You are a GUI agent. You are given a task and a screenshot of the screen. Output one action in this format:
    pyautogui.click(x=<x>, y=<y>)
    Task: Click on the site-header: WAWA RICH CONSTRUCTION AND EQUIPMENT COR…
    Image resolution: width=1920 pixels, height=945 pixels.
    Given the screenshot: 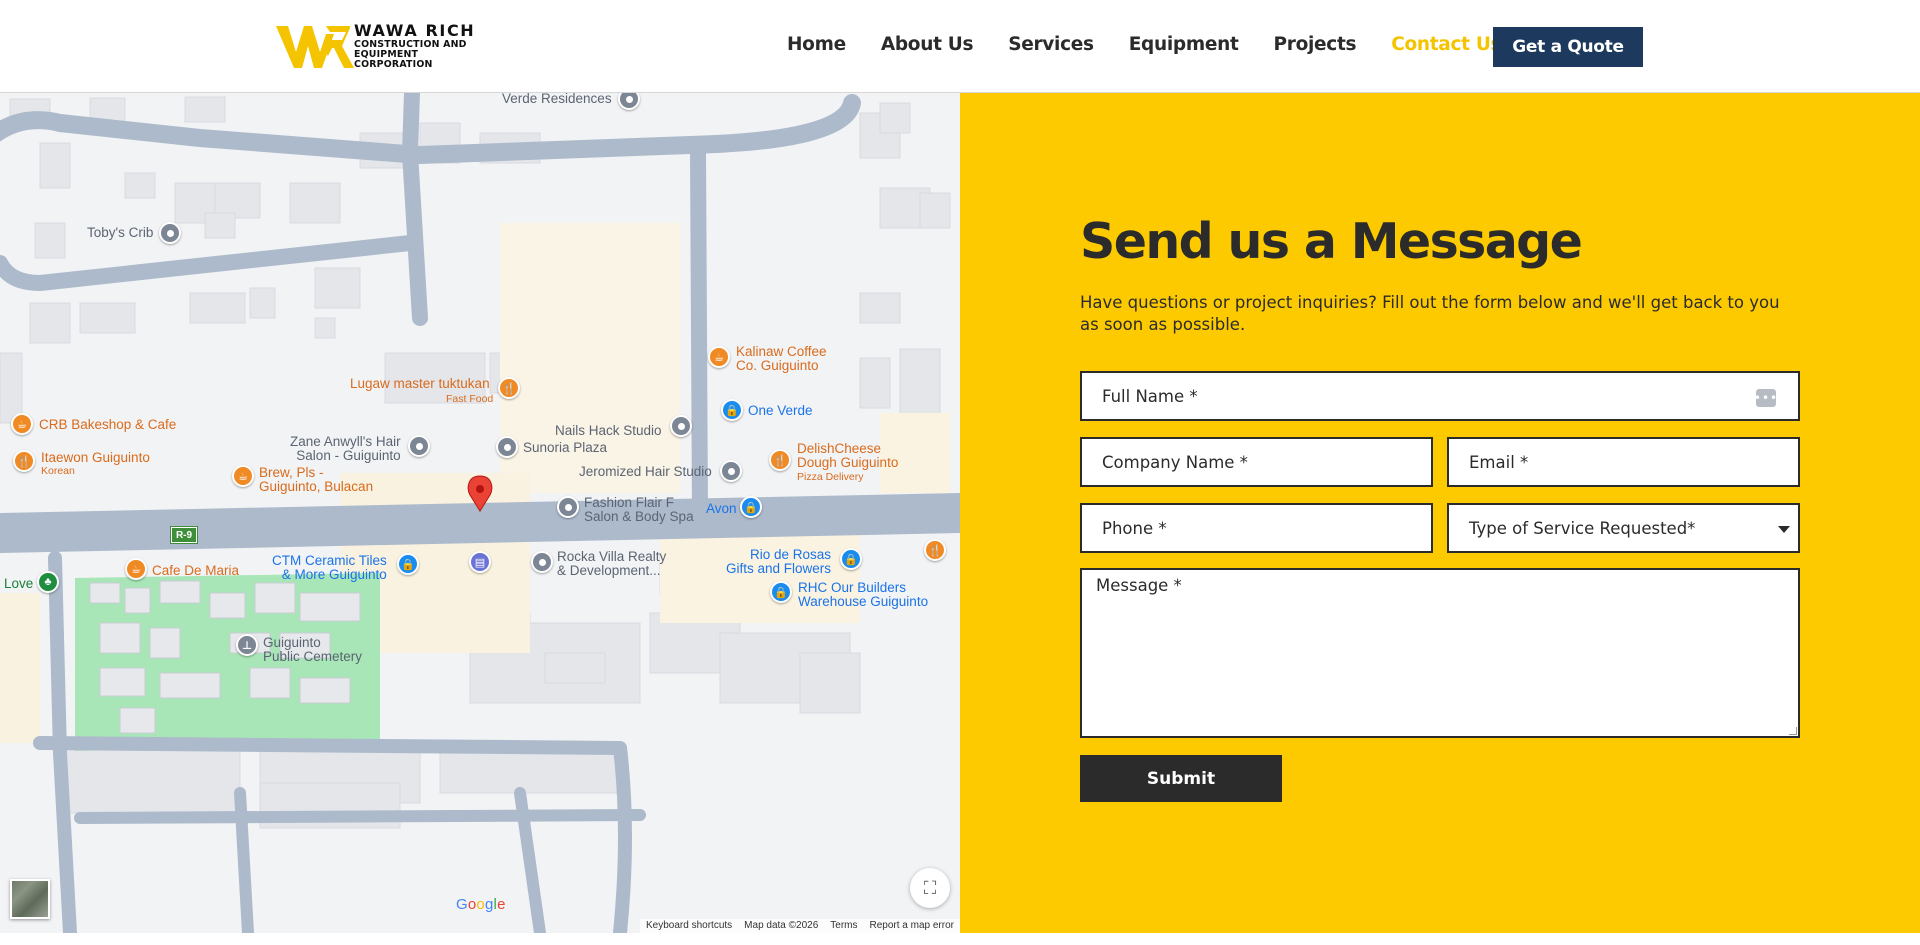 What is the action you would take?
    pyautogui.click(x=960, y=46)
    